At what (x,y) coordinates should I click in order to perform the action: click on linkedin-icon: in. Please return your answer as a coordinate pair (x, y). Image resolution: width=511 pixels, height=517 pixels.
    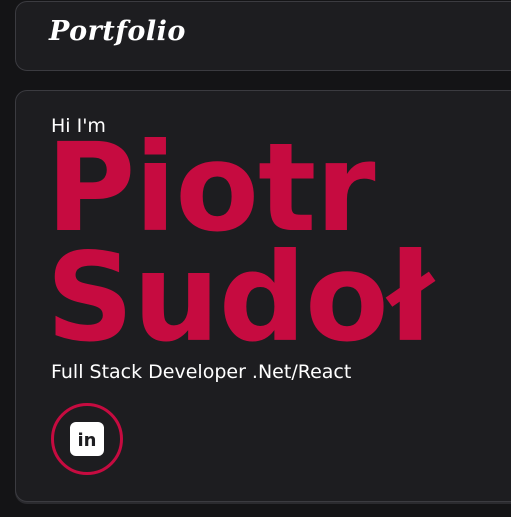
    Looking at the image, I should click on (87, 439).